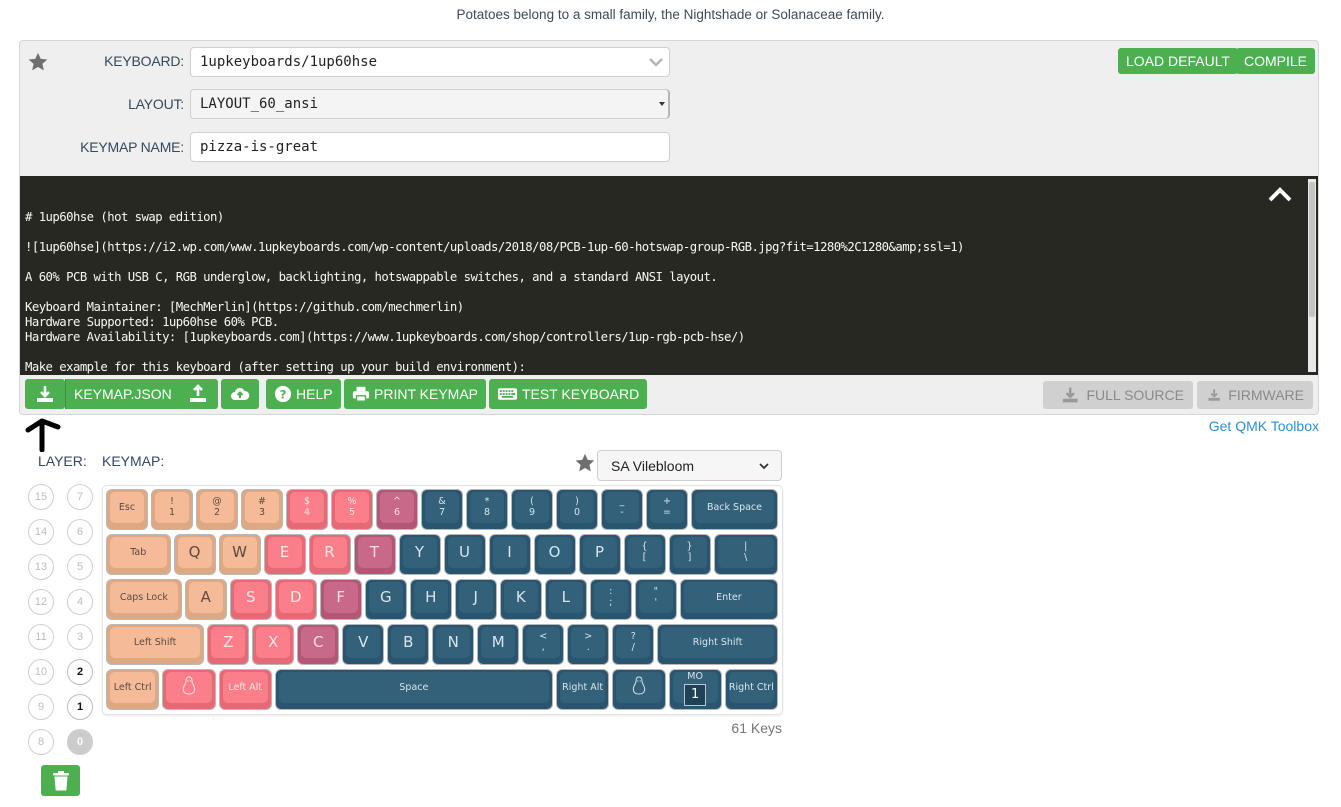 Image resolution: width=1341 pixels, height=807 pixels. I want to click on layer-button-8: 8, so click(41, 742).